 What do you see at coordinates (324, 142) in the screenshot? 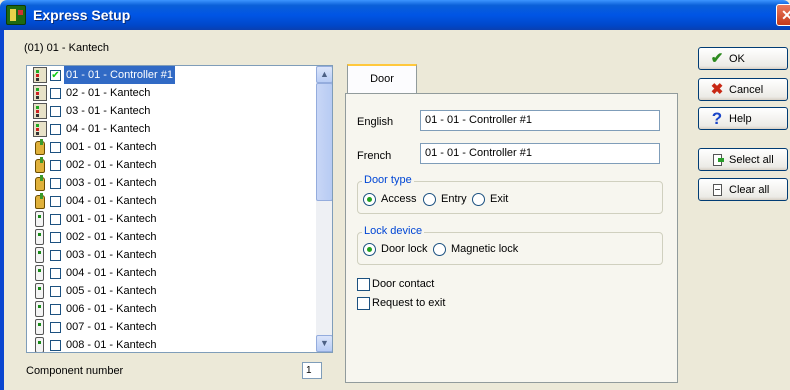
I see `scroll-thumb` at bounding box center [324, 142].